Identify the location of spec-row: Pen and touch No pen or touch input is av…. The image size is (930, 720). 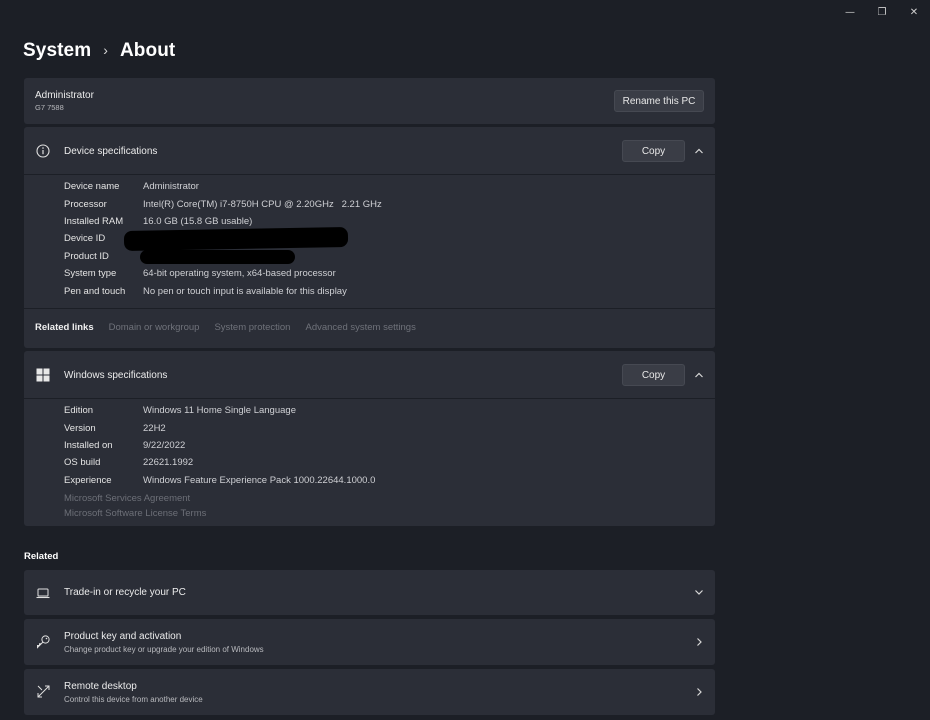
(205, 291).